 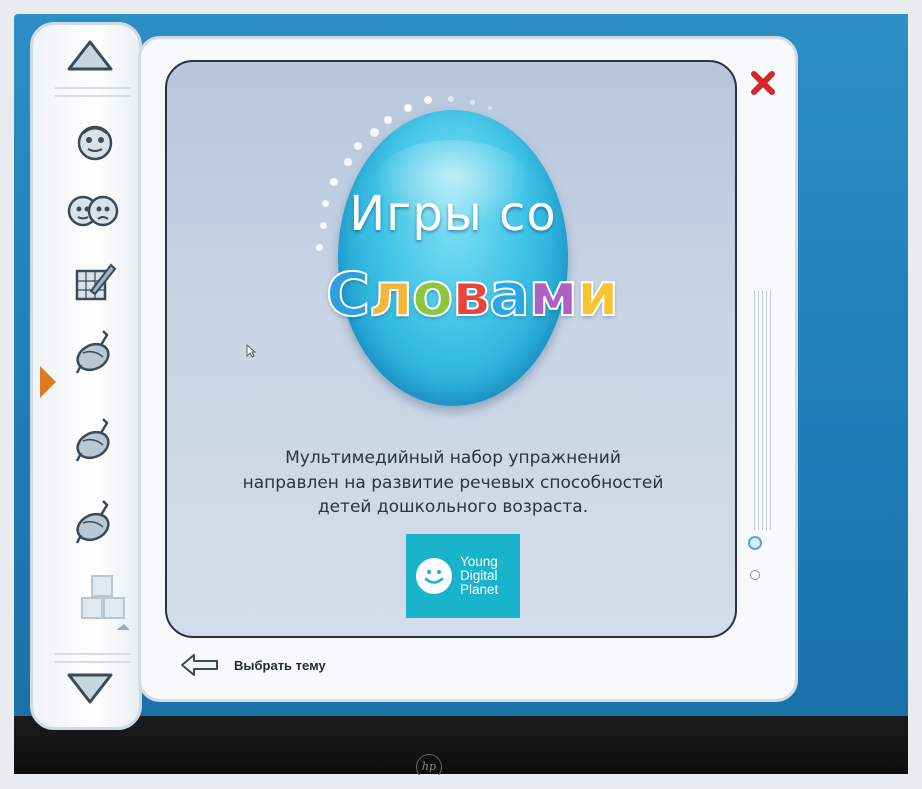 I want to click on title-letter: о, so click(x=432, y=295).